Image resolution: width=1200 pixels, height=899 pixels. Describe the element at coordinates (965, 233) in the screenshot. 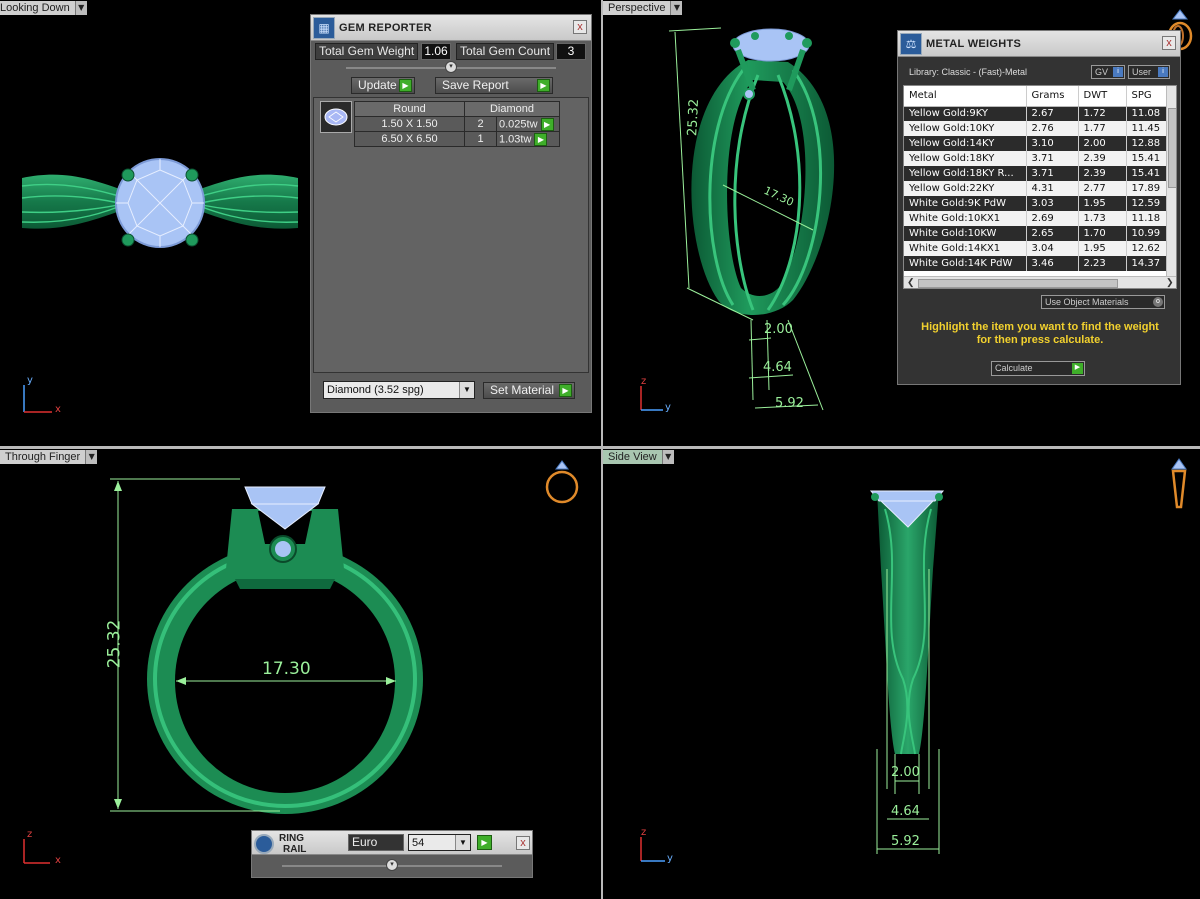

I see `table-cell: White Gold:10KW` at that location.